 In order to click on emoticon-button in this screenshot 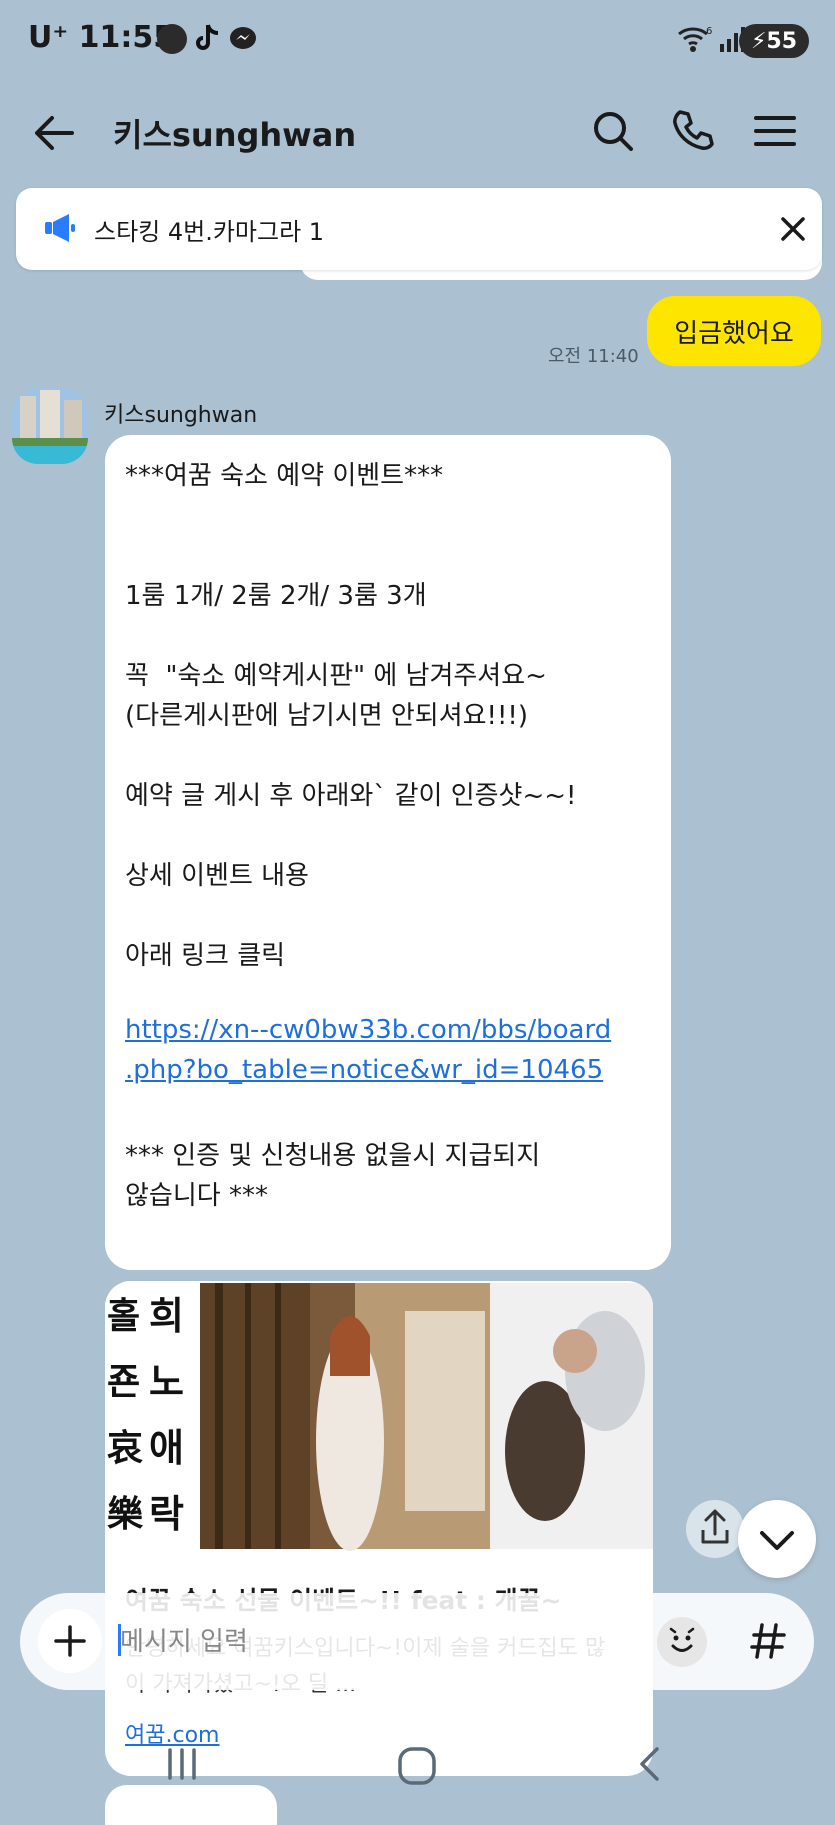, I will do `click(682, 1642)`.